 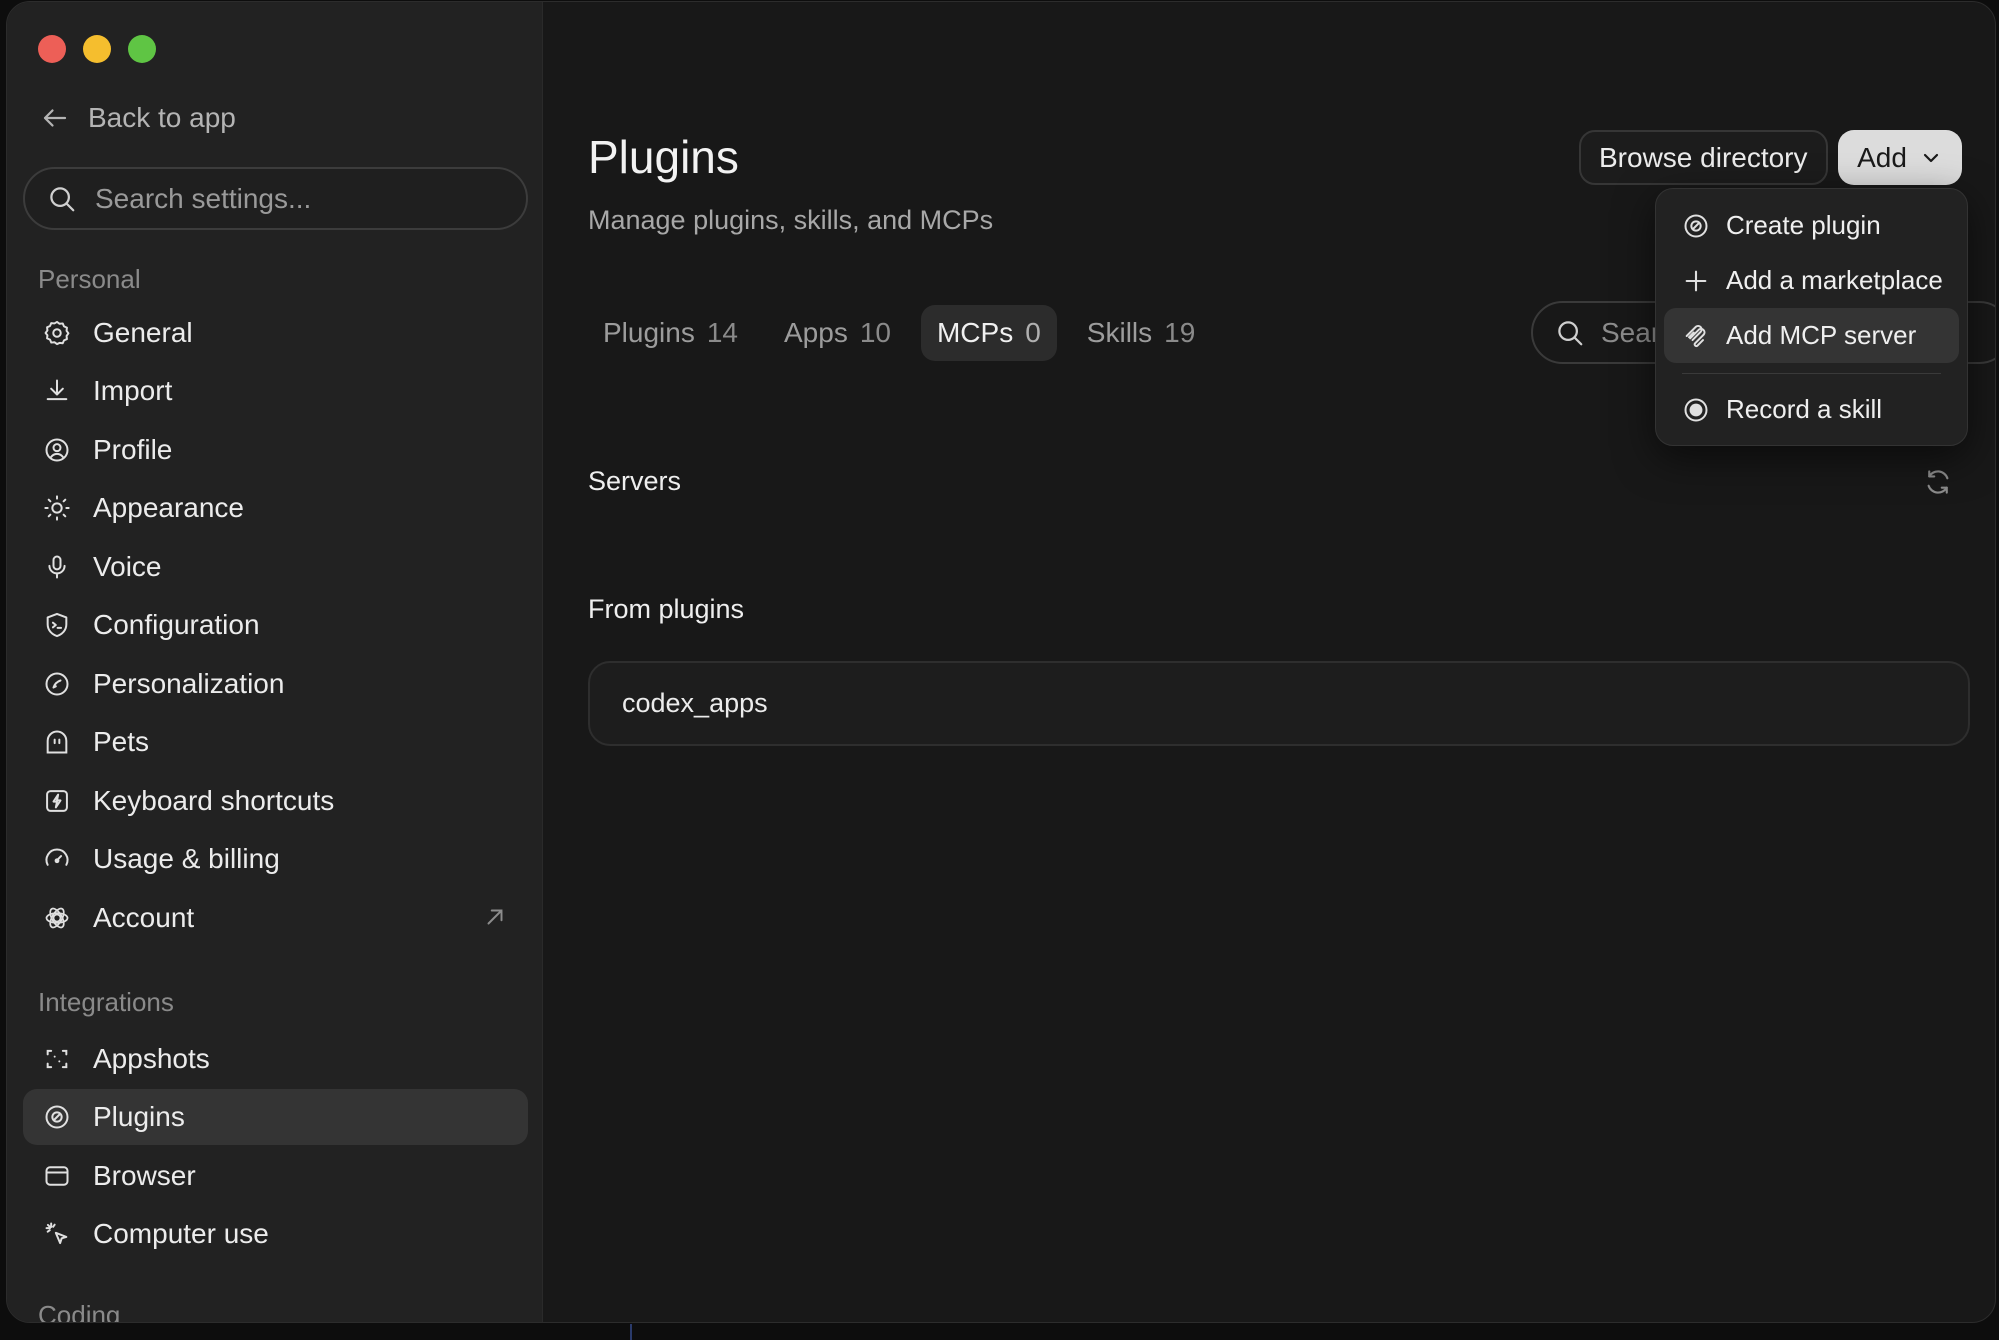 I want to click on sidebar-item-label: Appearance, so click(x=169, y=507).